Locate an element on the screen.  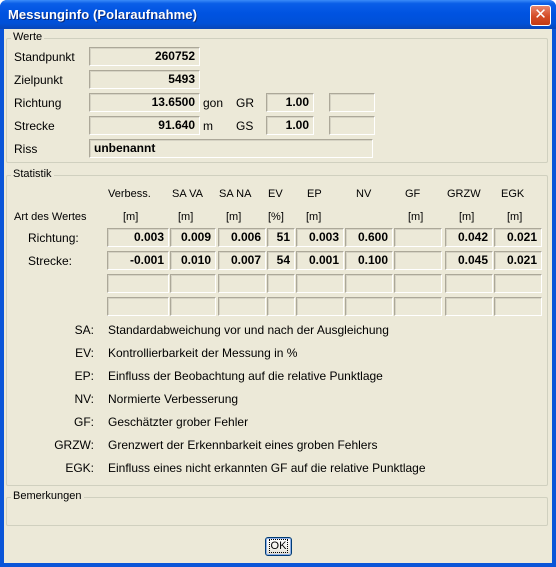
unit-sa-na: [m] is located at coordinates (234, 217).